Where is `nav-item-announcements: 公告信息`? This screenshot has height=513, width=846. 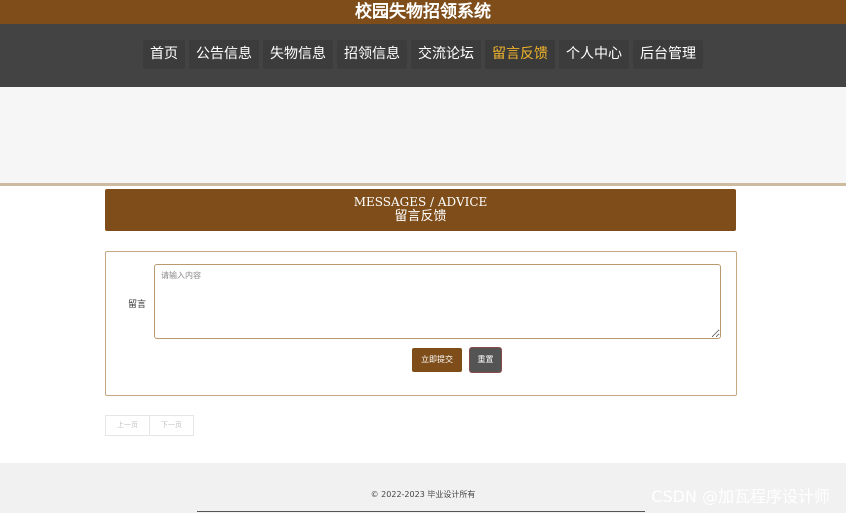 nav-item-announcements: 公告信息 is located at coordinates (224, 54).